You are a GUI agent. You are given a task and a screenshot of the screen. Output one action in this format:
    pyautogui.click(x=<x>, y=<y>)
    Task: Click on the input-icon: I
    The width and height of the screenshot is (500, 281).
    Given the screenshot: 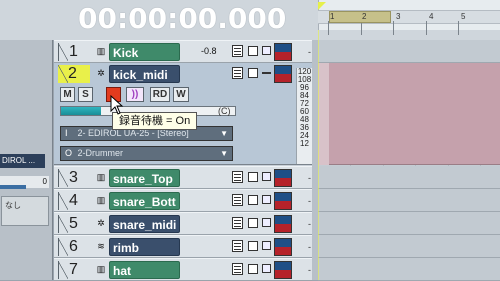 What is the action you would take?
    pyautogui.click(x=66, y=133)
    